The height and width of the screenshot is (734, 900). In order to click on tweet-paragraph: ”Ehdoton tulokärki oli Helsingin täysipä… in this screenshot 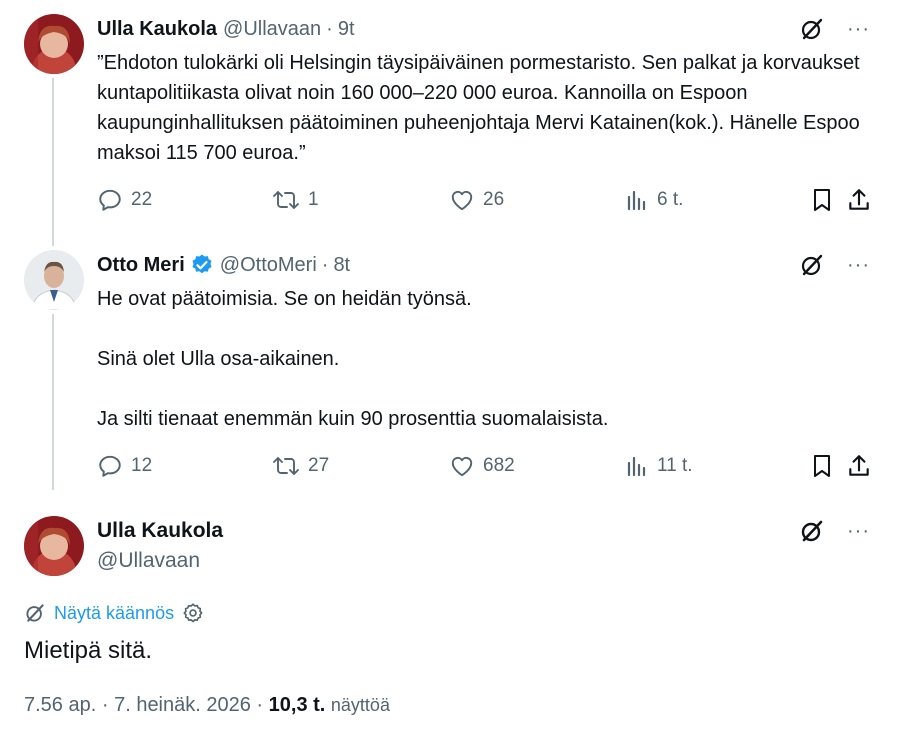, I will do `click(478, 108)`.